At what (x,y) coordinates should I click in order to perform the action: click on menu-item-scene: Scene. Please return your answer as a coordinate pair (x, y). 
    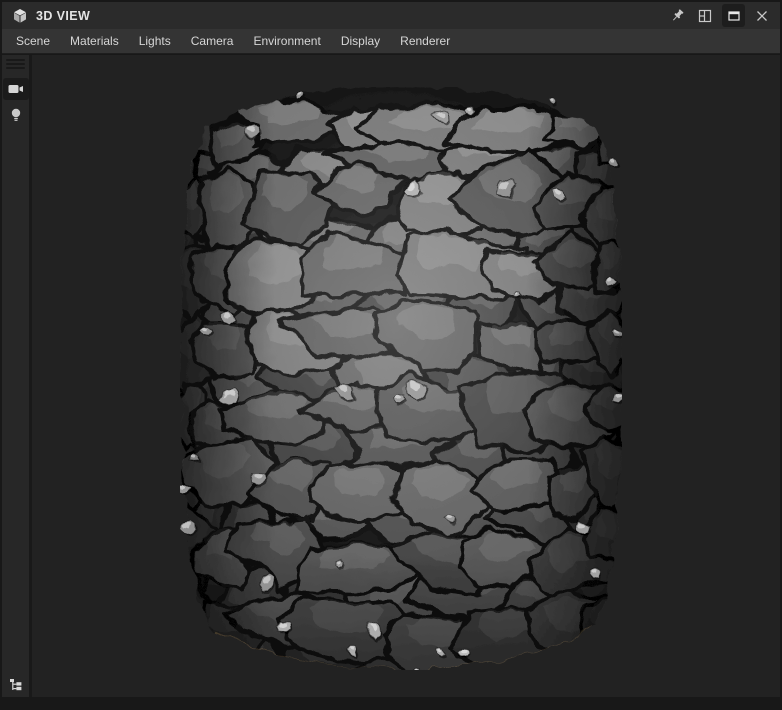
    Looking at the image, I should click on (33, 41).